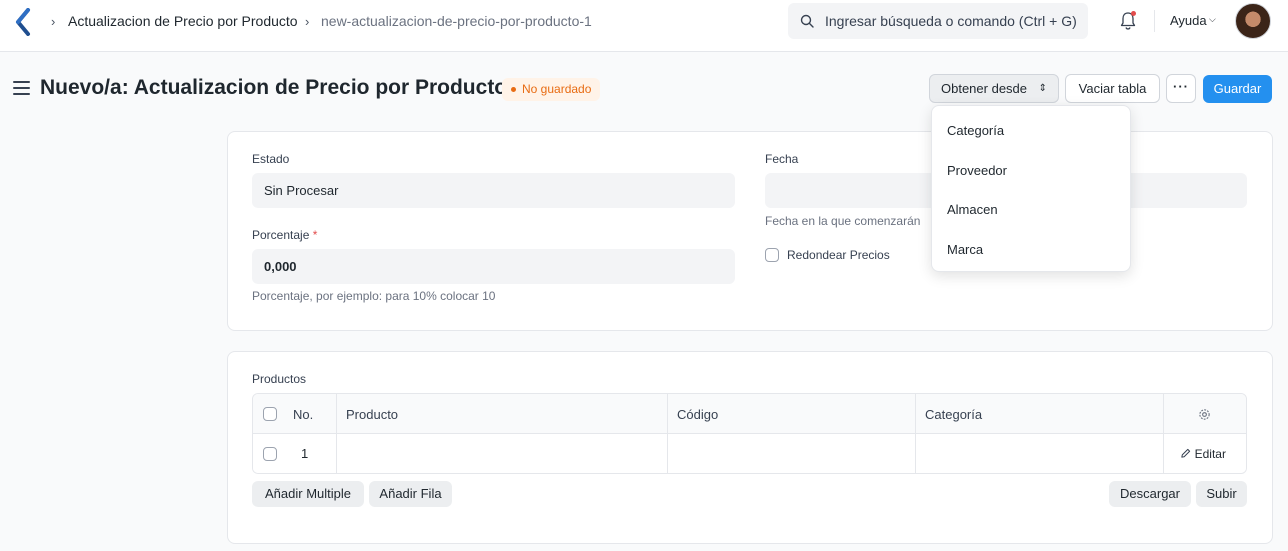 The image size is (1288, 551). Describe the element at coordinates (698, 414) in the screenshot. I see `column-header-codigo: Código` at that location.